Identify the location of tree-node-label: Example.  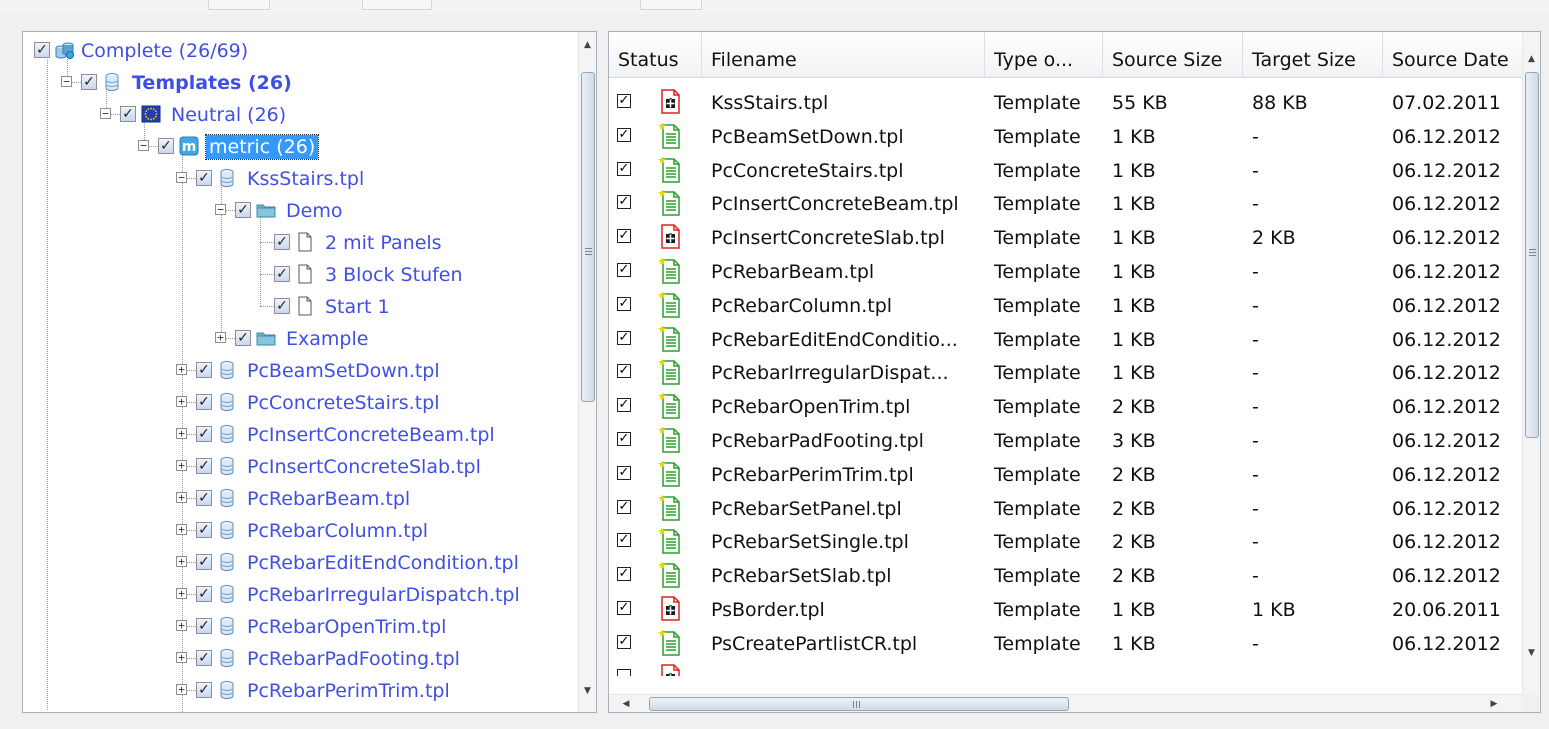
(327, 339).